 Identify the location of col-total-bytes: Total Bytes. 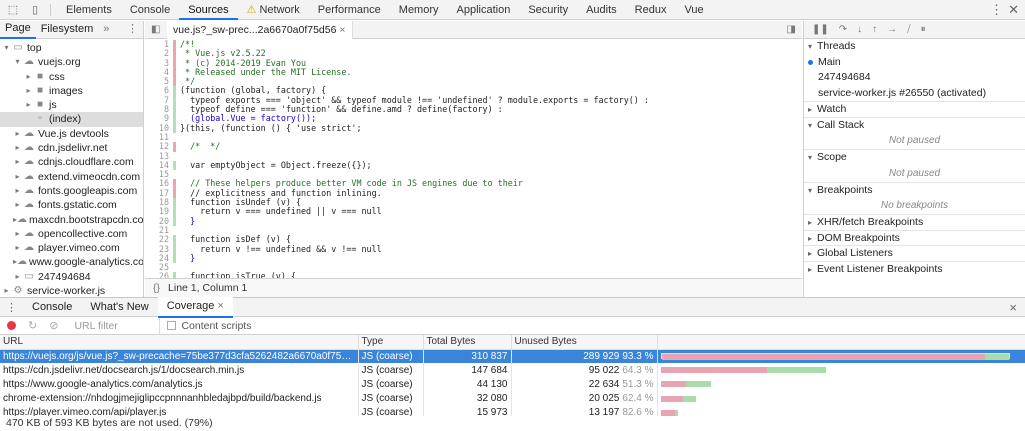
(467, 342).